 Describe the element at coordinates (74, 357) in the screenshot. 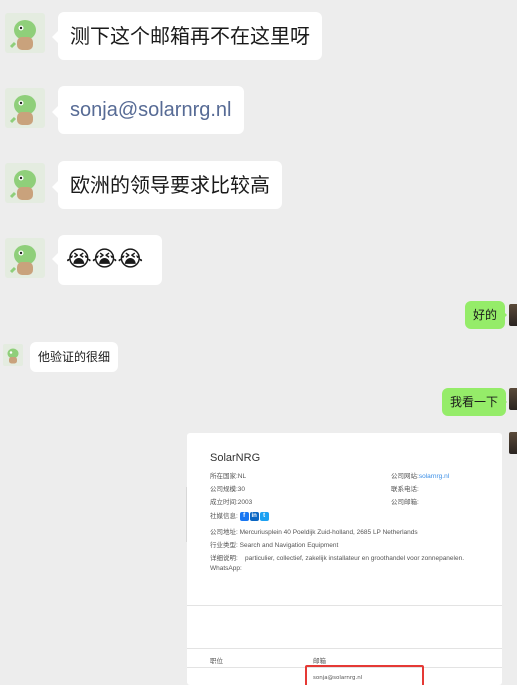

I see `message-bubble: 他验证的很细` at that location.